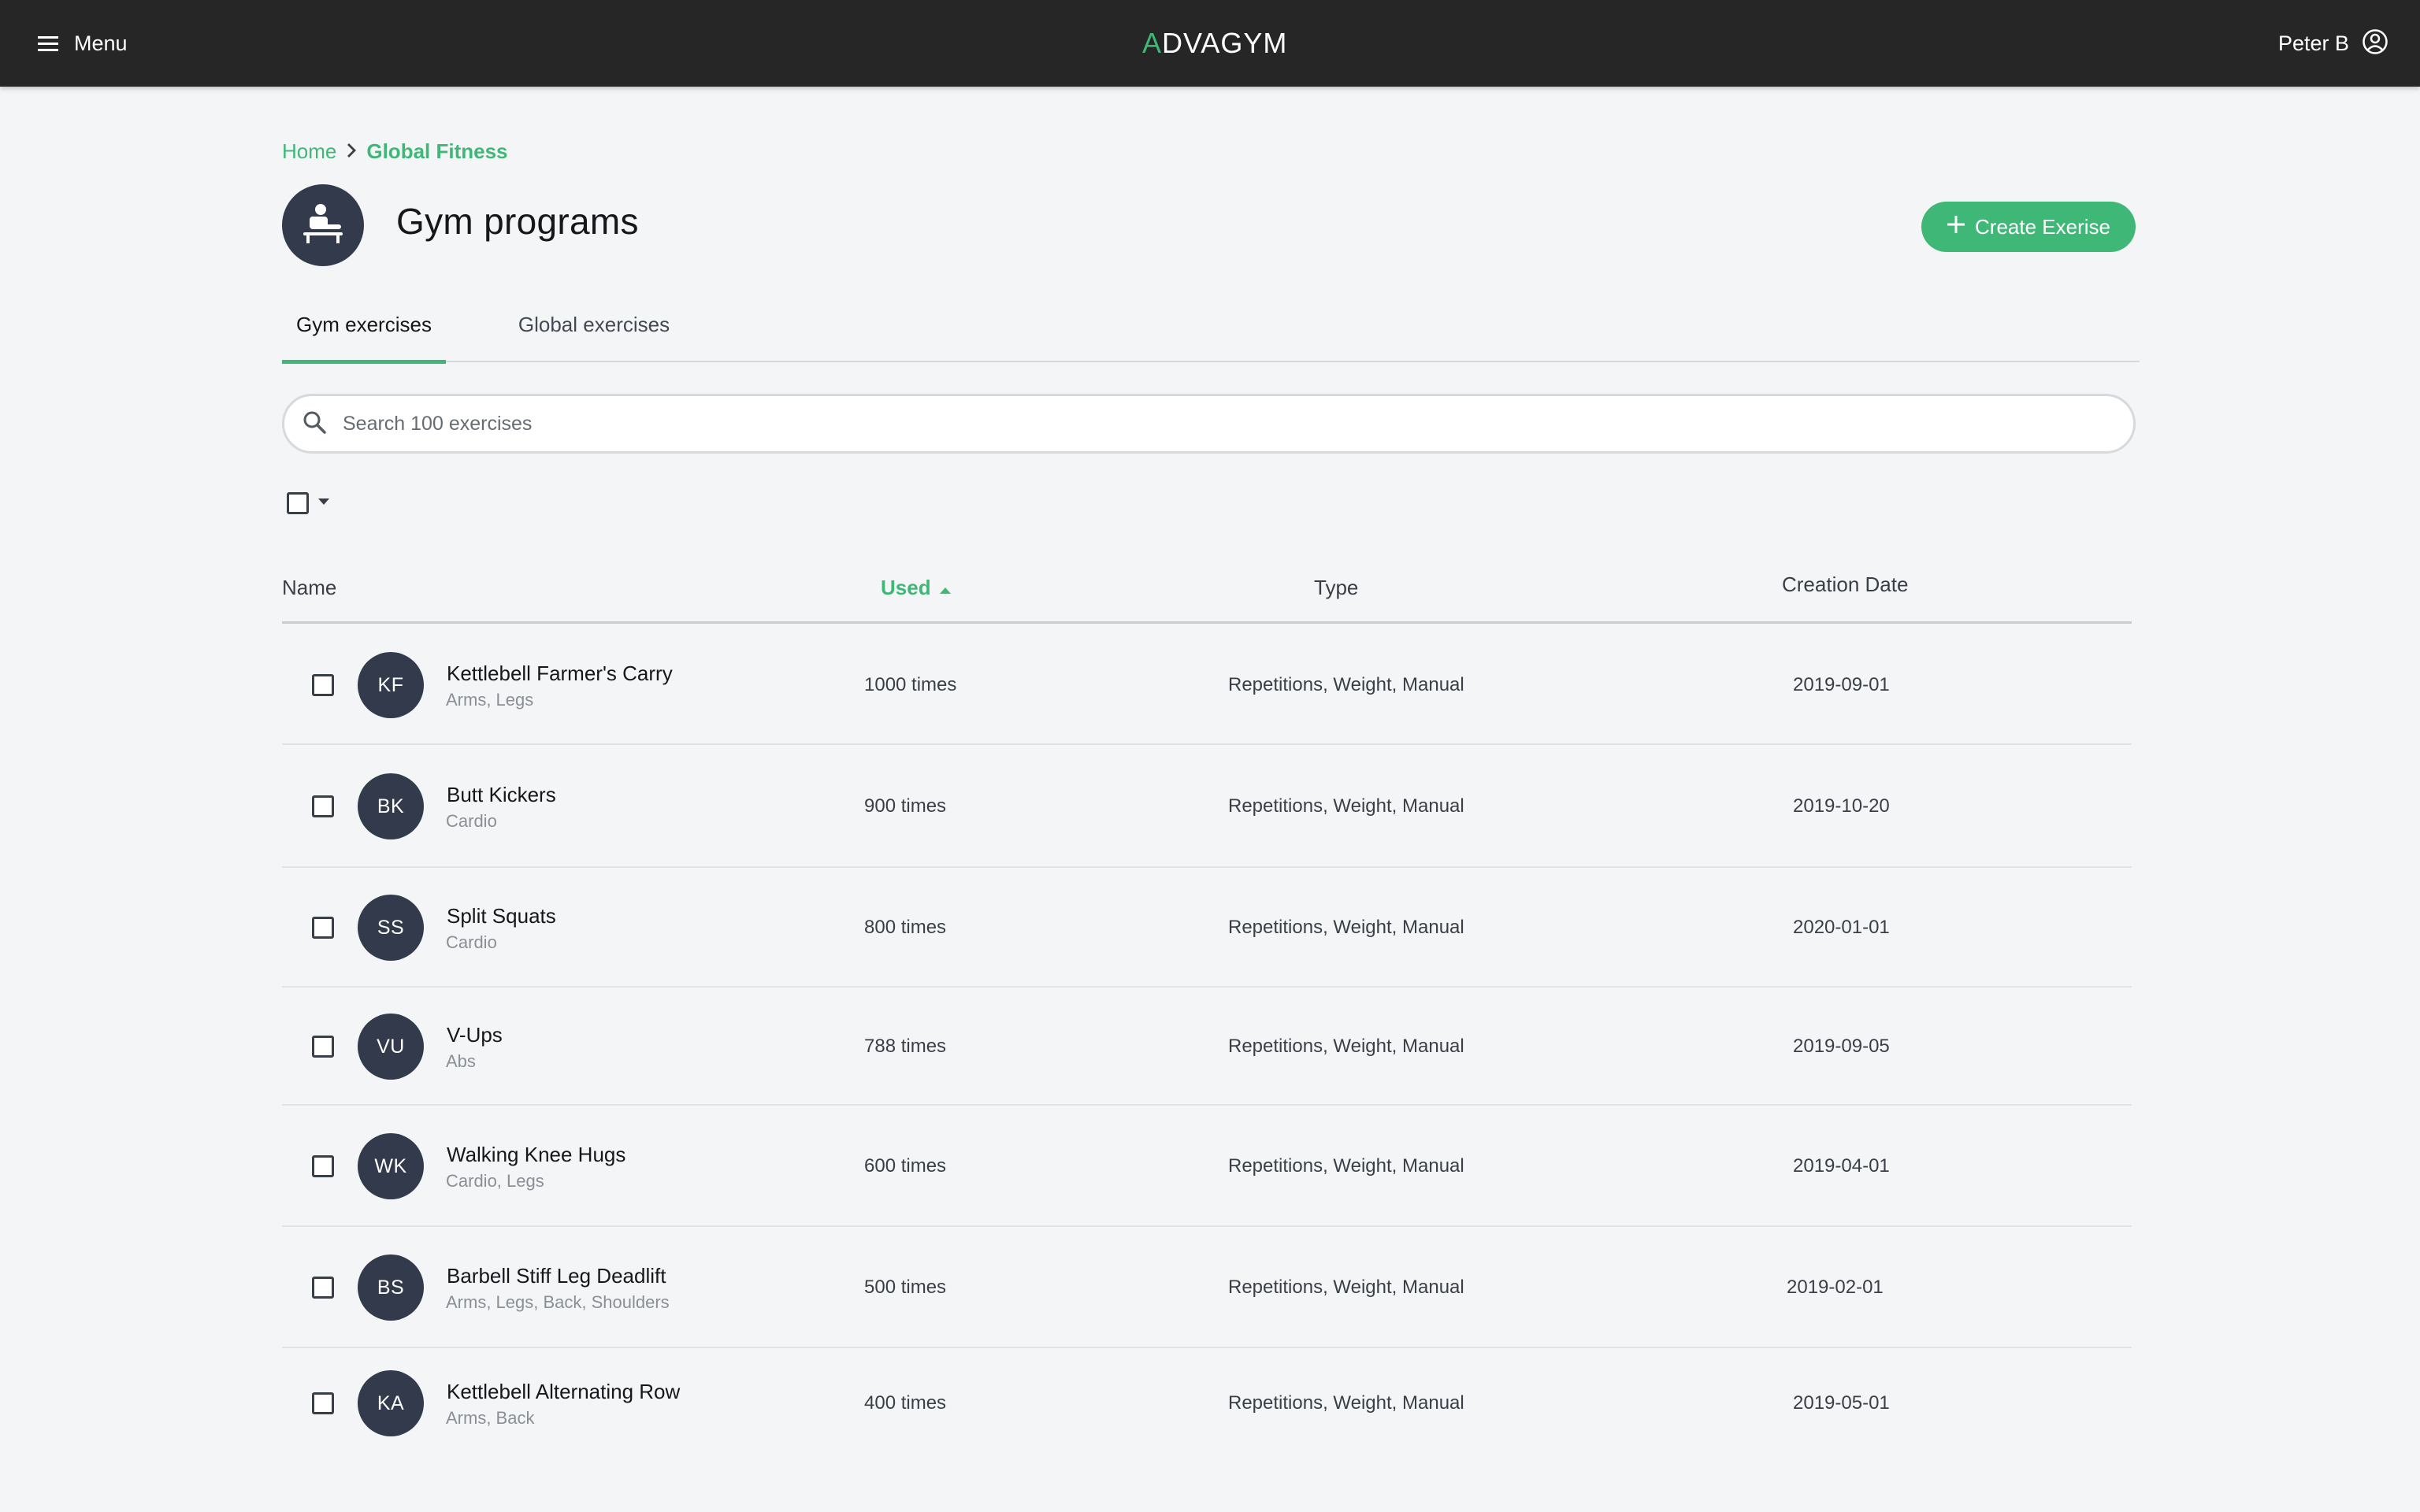 The height and width of the screenshot is (1512, 2420). Describe the element at coordinates (1841, 1166) in the screenshot. I see `creation-date: 2019-04-01` at that location.